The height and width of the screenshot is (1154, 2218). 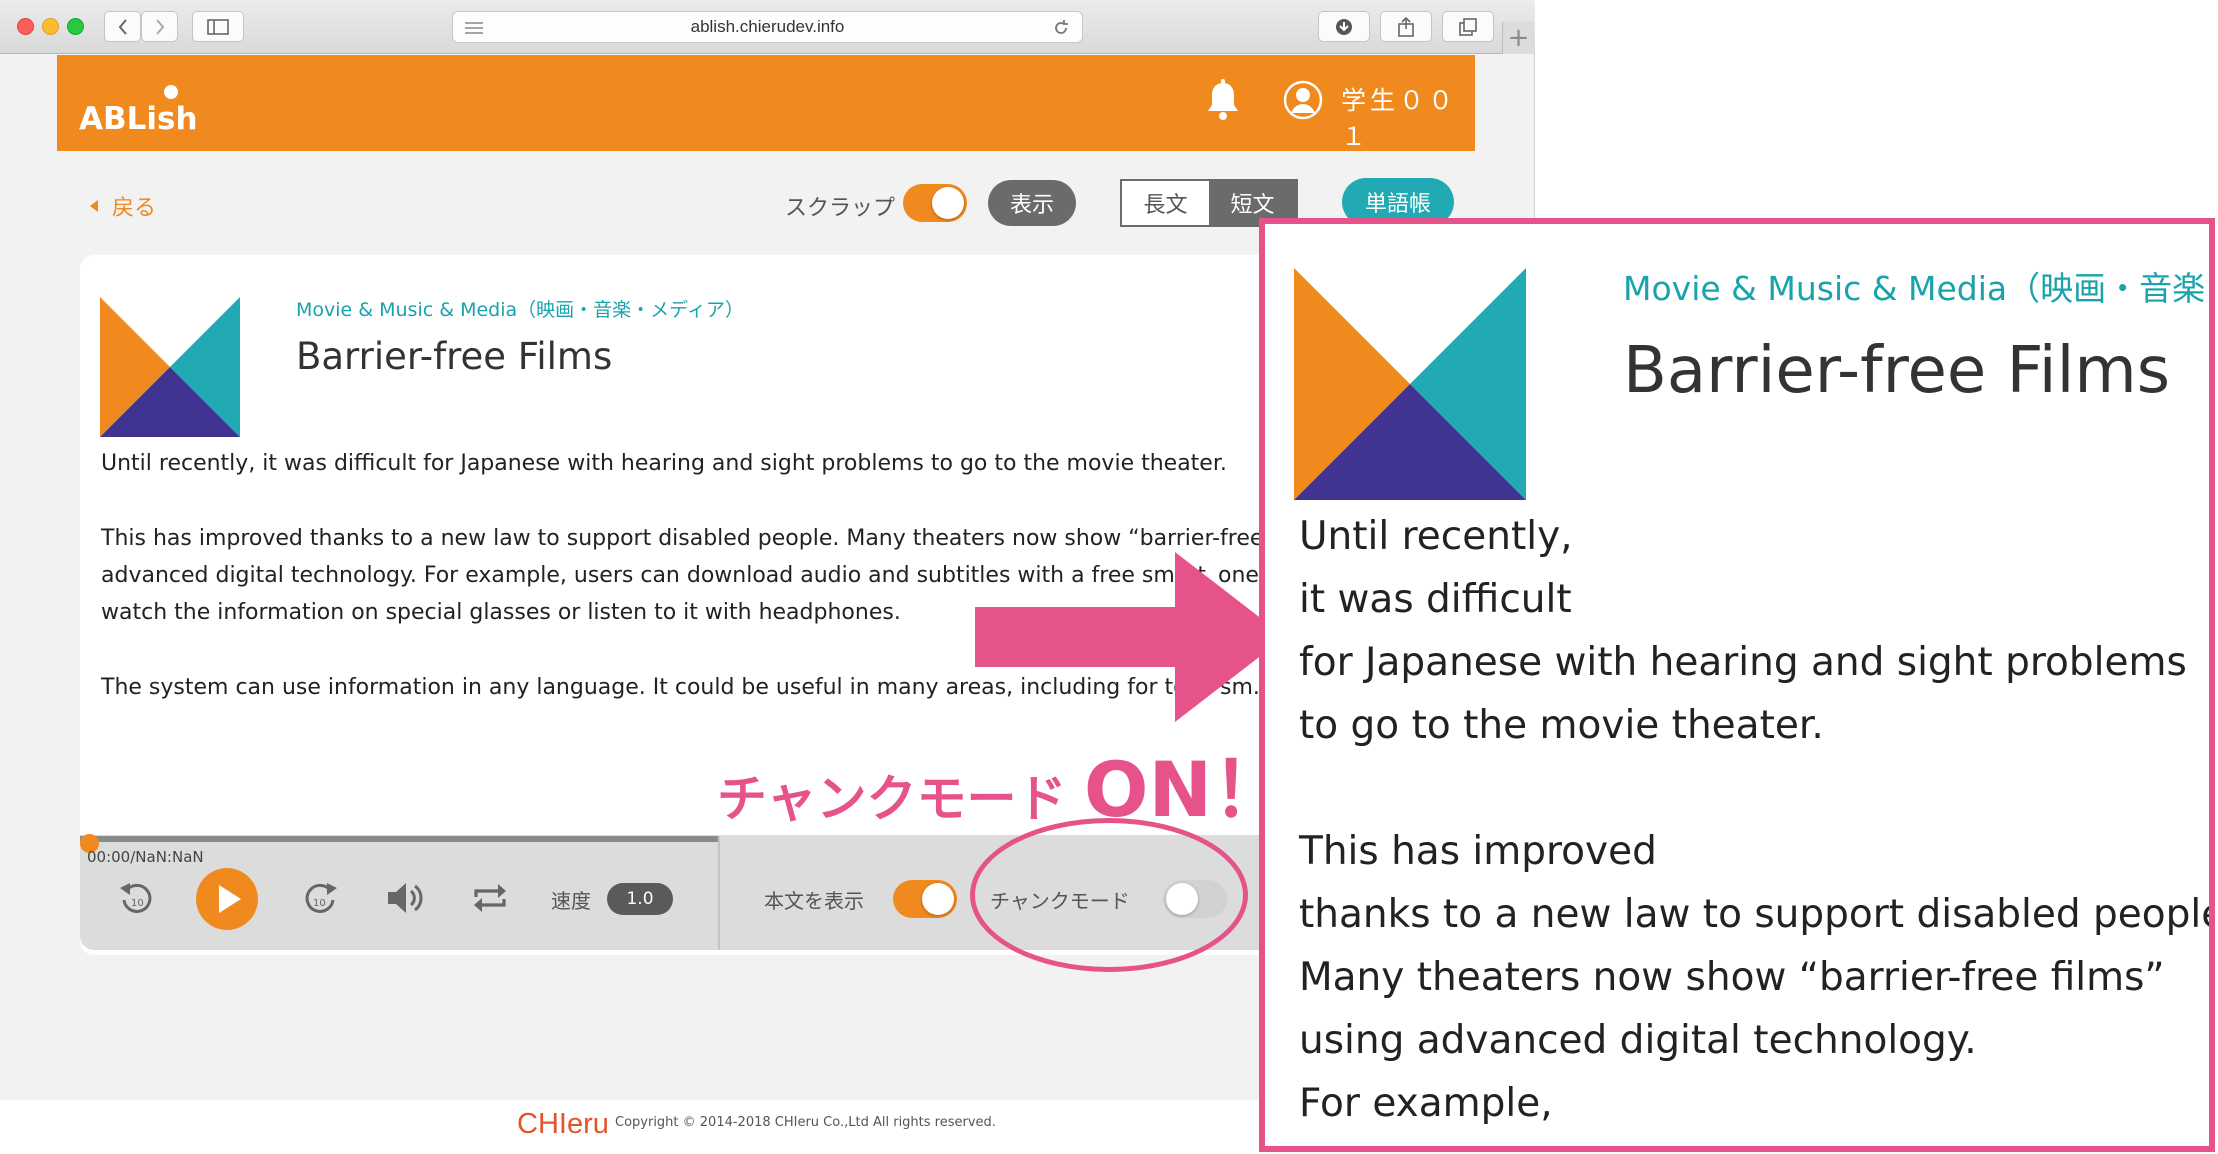 I want to click on reader-list-icon, so click(x=474, y=28).